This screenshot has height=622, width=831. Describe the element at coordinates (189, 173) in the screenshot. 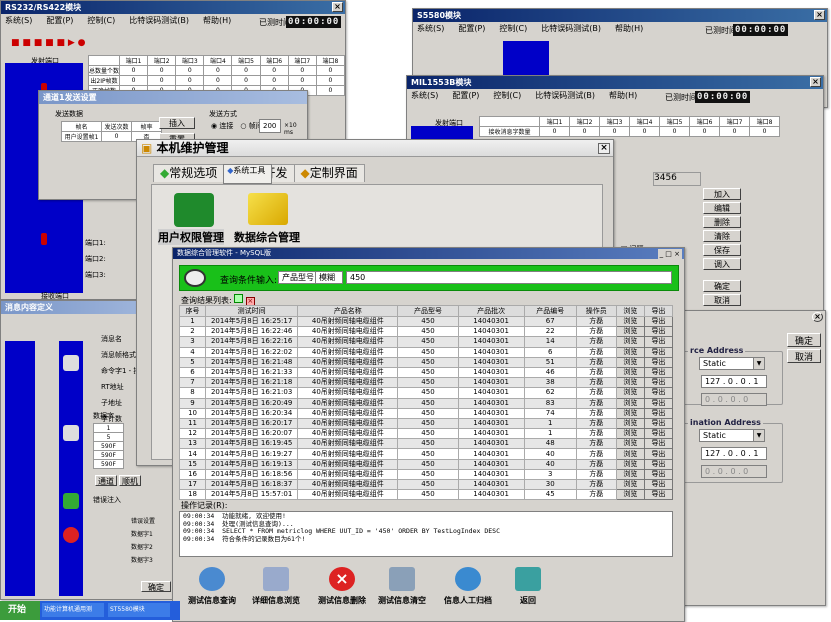

I see `tab-general: ◆常规选项` at that location.